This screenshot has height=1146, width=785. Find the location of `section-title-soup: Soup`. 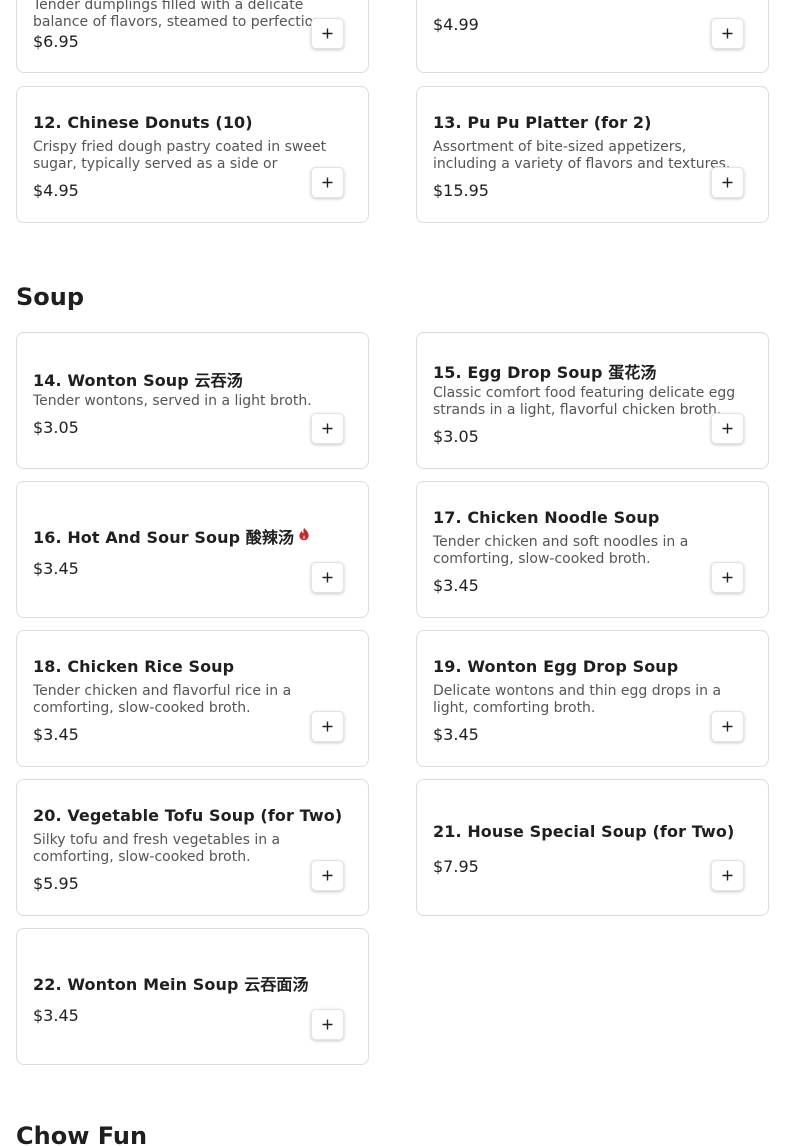

section-title-soup: Soup is located at coordinates (50, 297).